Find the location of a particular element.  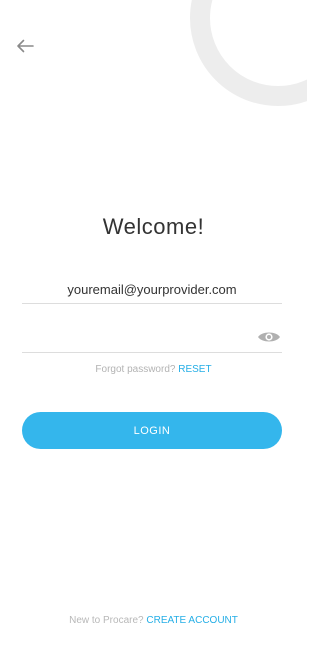

forgot-password-row: Forgot password? RESET is located at coordinates (153, 369).